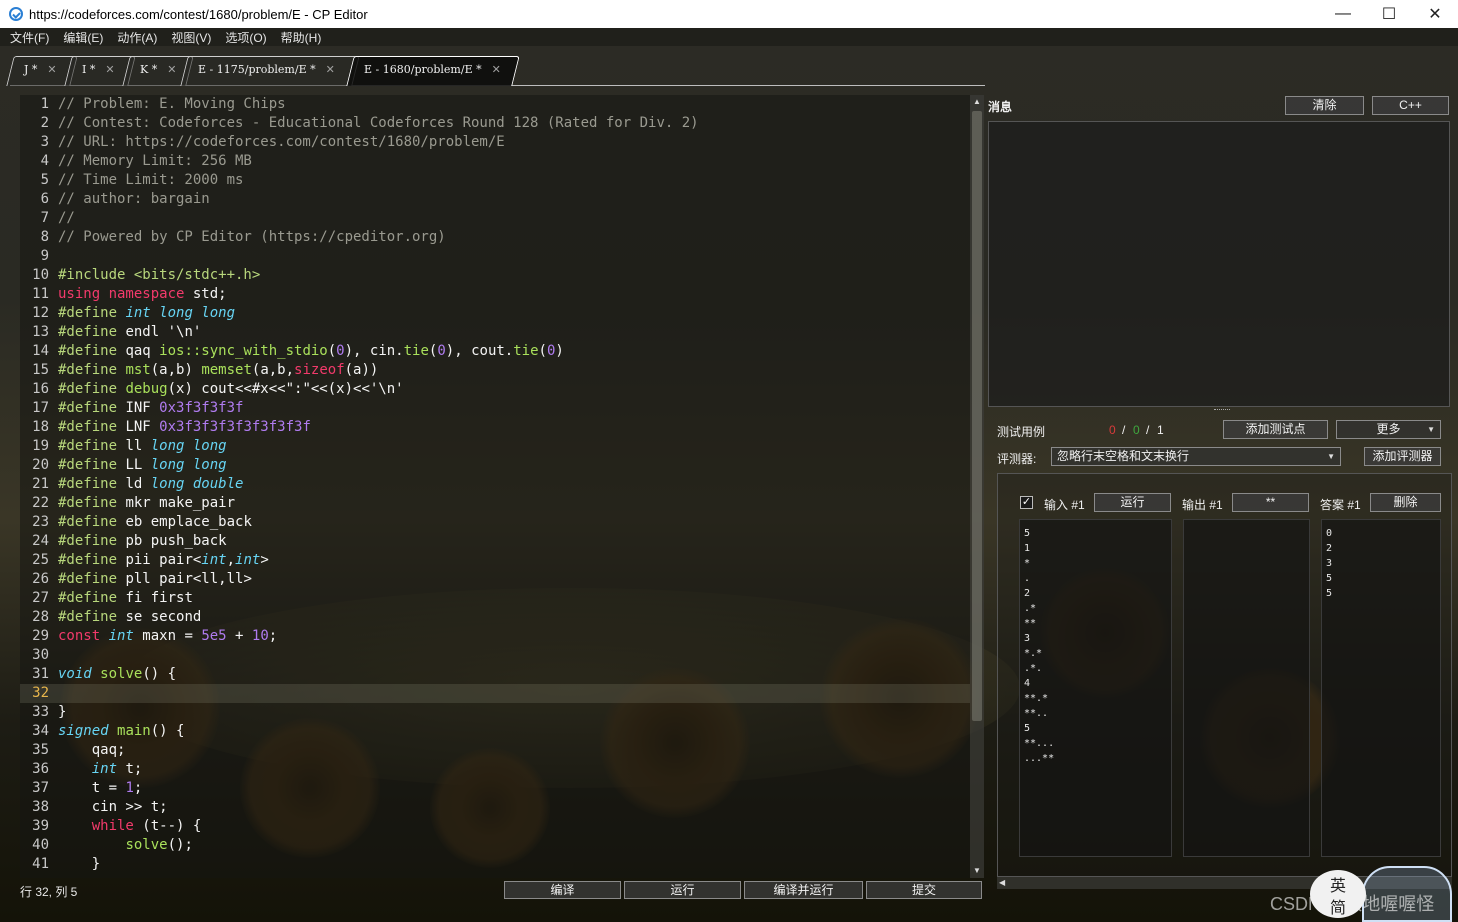 The width and height of the screenshot is (1458, 922). What do you see at coordinates (495, 199) in the screenshot?
I see `code-line: 6 // author: bargain` at bounding box center [495, 199].